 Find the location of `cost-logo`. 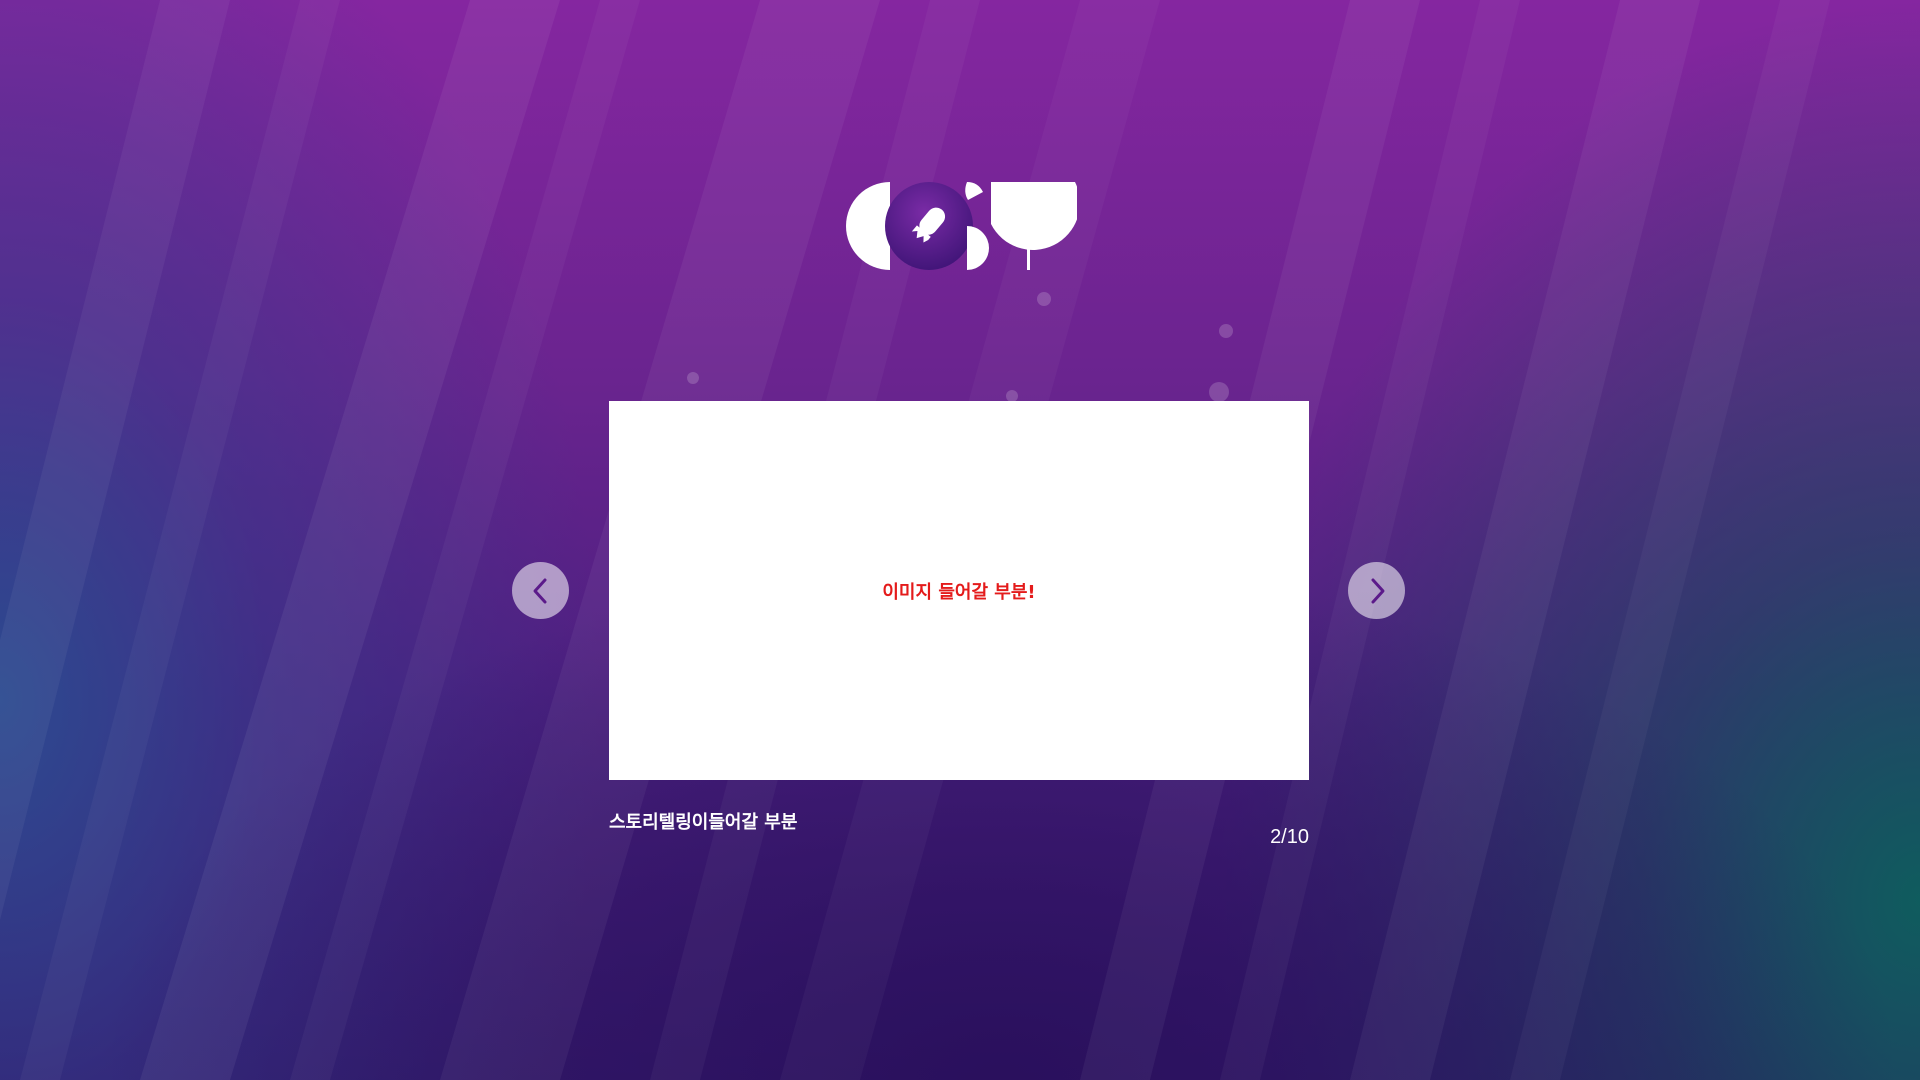

cost-logo is located at coordinates (961, 226).